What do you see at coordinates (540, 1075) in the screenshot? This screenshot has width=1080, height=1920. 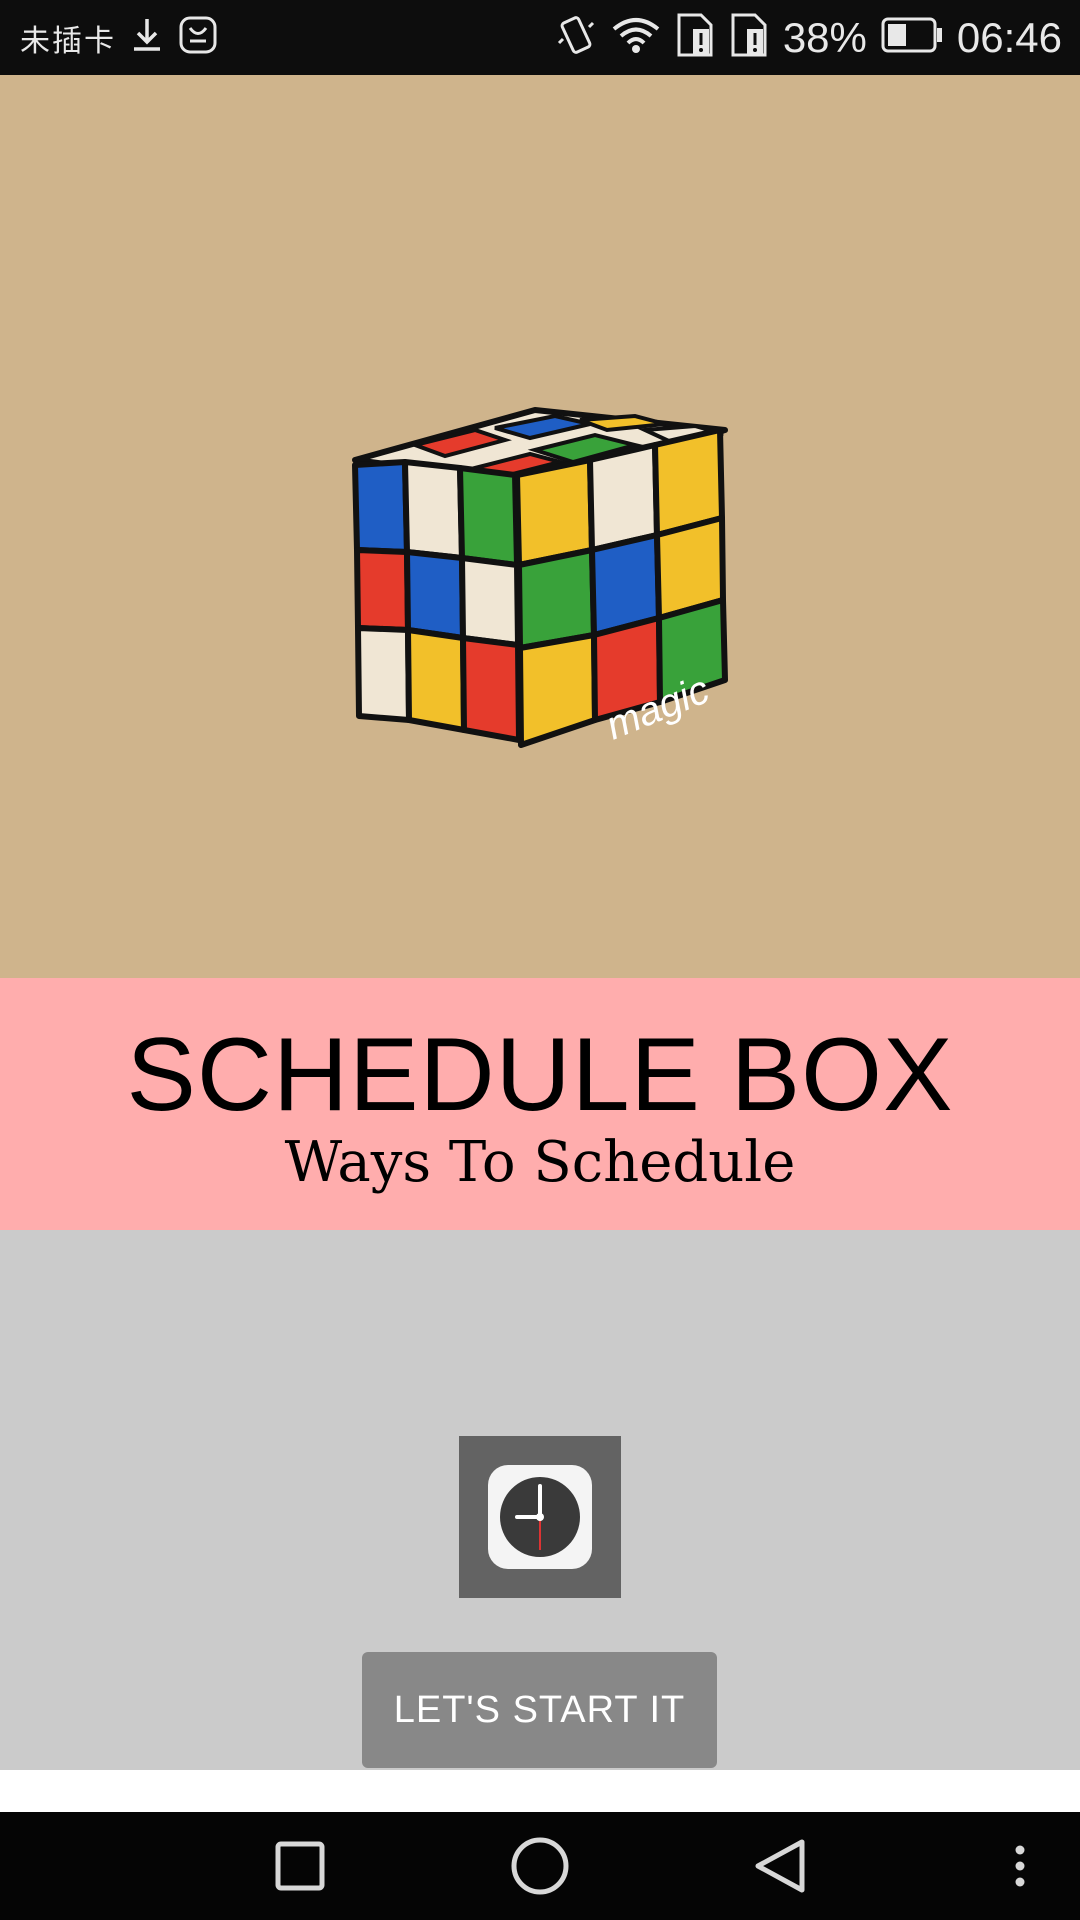 I see `app-title: SCHEDULE BOX` at bounding box center [540, 1075].